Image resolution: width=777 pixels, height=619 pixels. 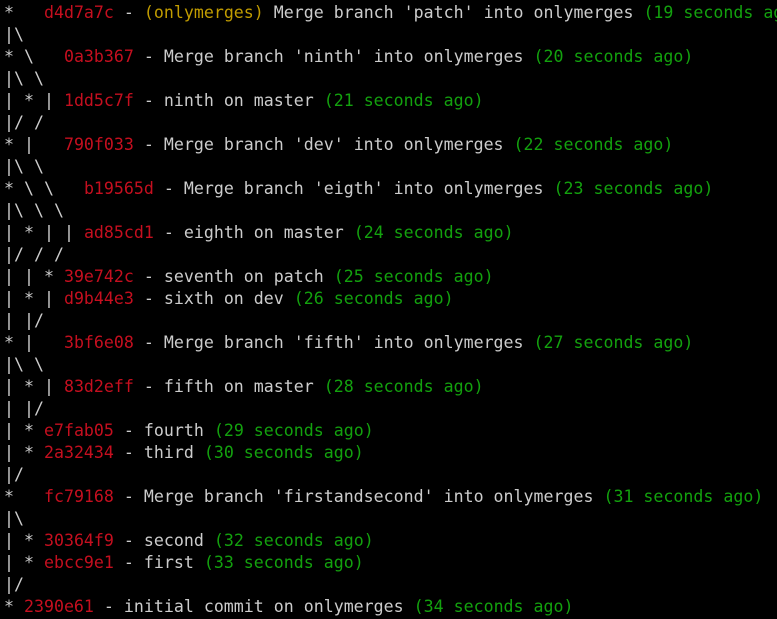 What do you see at coordinates (333, 144) in the screenshot?
I see `commit-message: Merge branch 'dev' into onlymerges` at bounding box center [333, 144].